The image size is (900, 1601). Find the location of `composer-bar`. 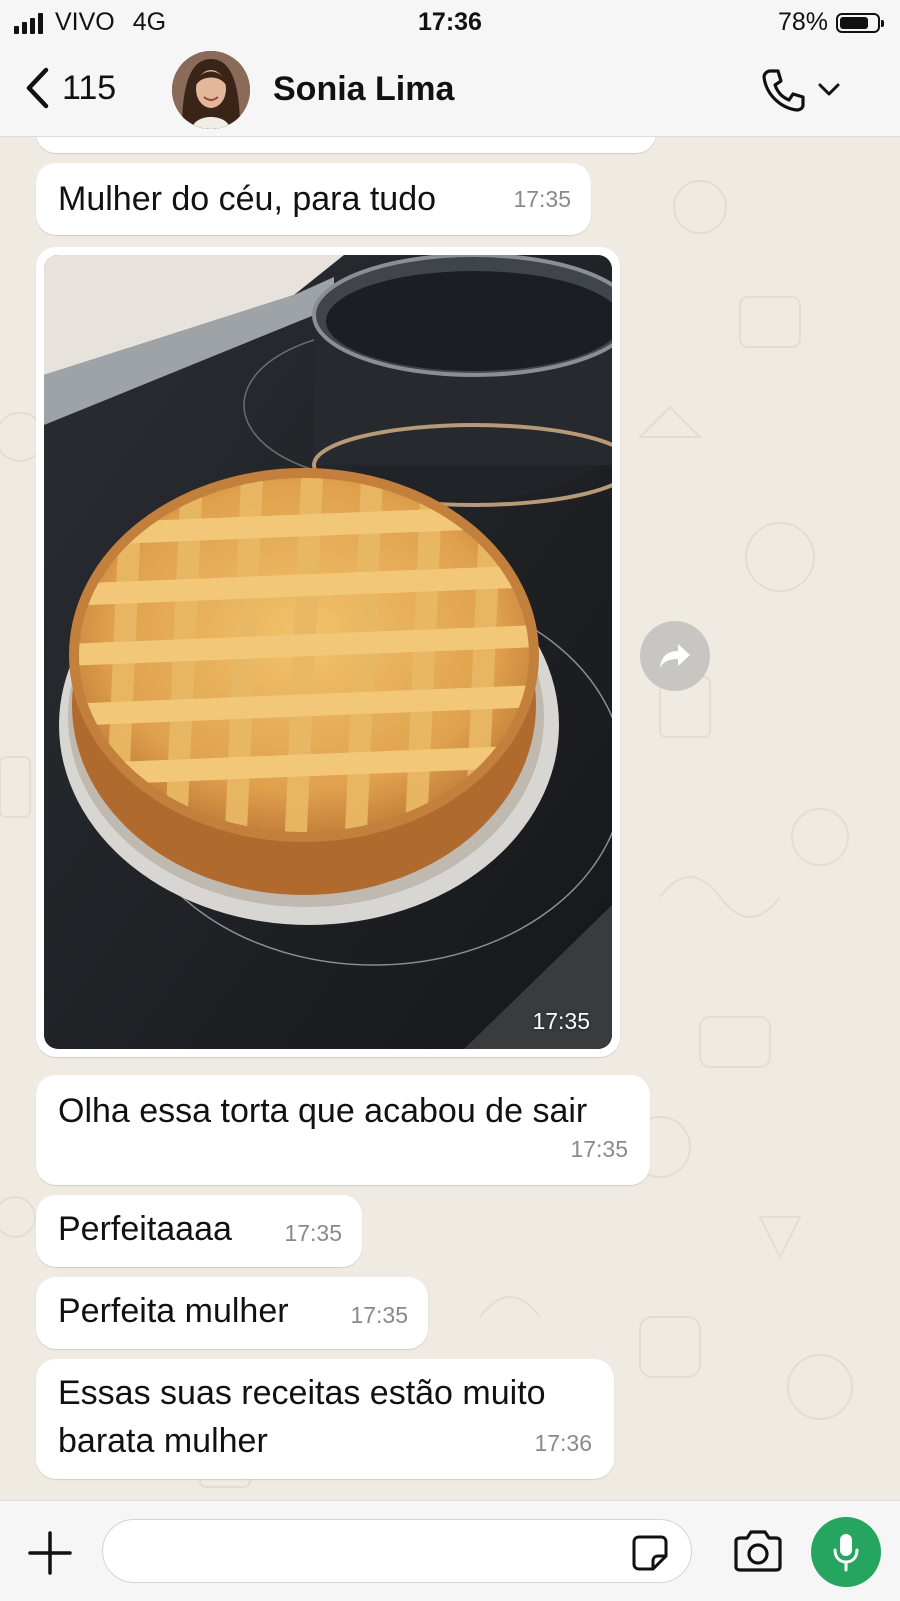

composer-bar is located at coordinates (450, 1550).